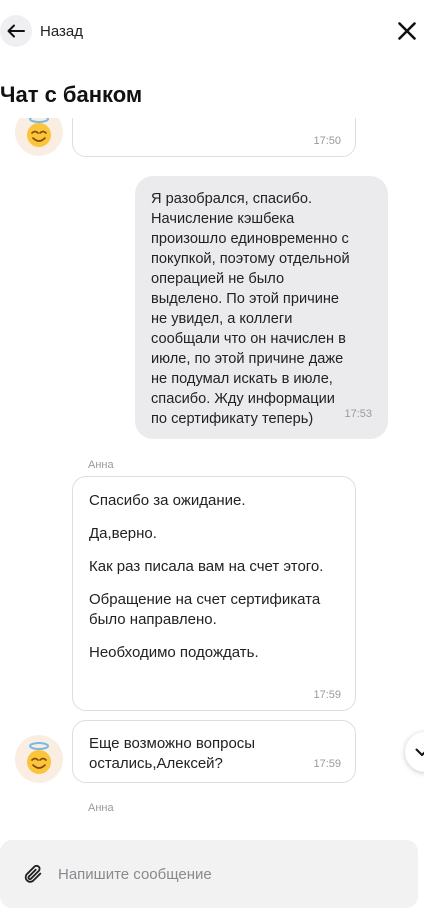 Image resolution: width=424 pixels, height=921 pixels. I want to click on message-line: не увидел, а коллеги, so click(222, 319).